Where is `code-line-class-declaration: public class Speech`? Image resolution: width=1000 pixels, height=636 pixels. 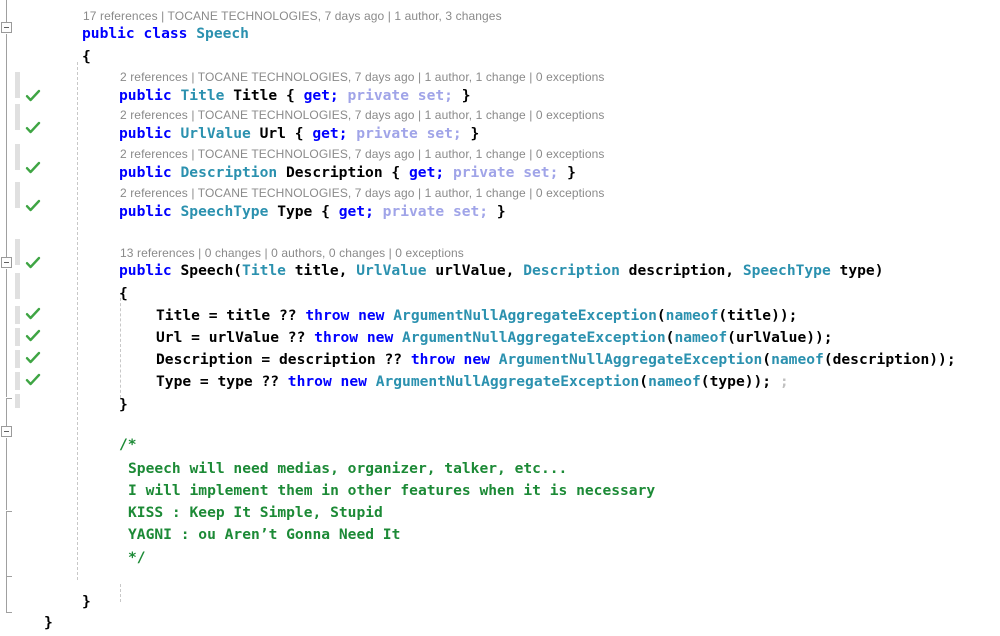
code-line-class-declaration: public class Speech is located at coordinates (165, 34).